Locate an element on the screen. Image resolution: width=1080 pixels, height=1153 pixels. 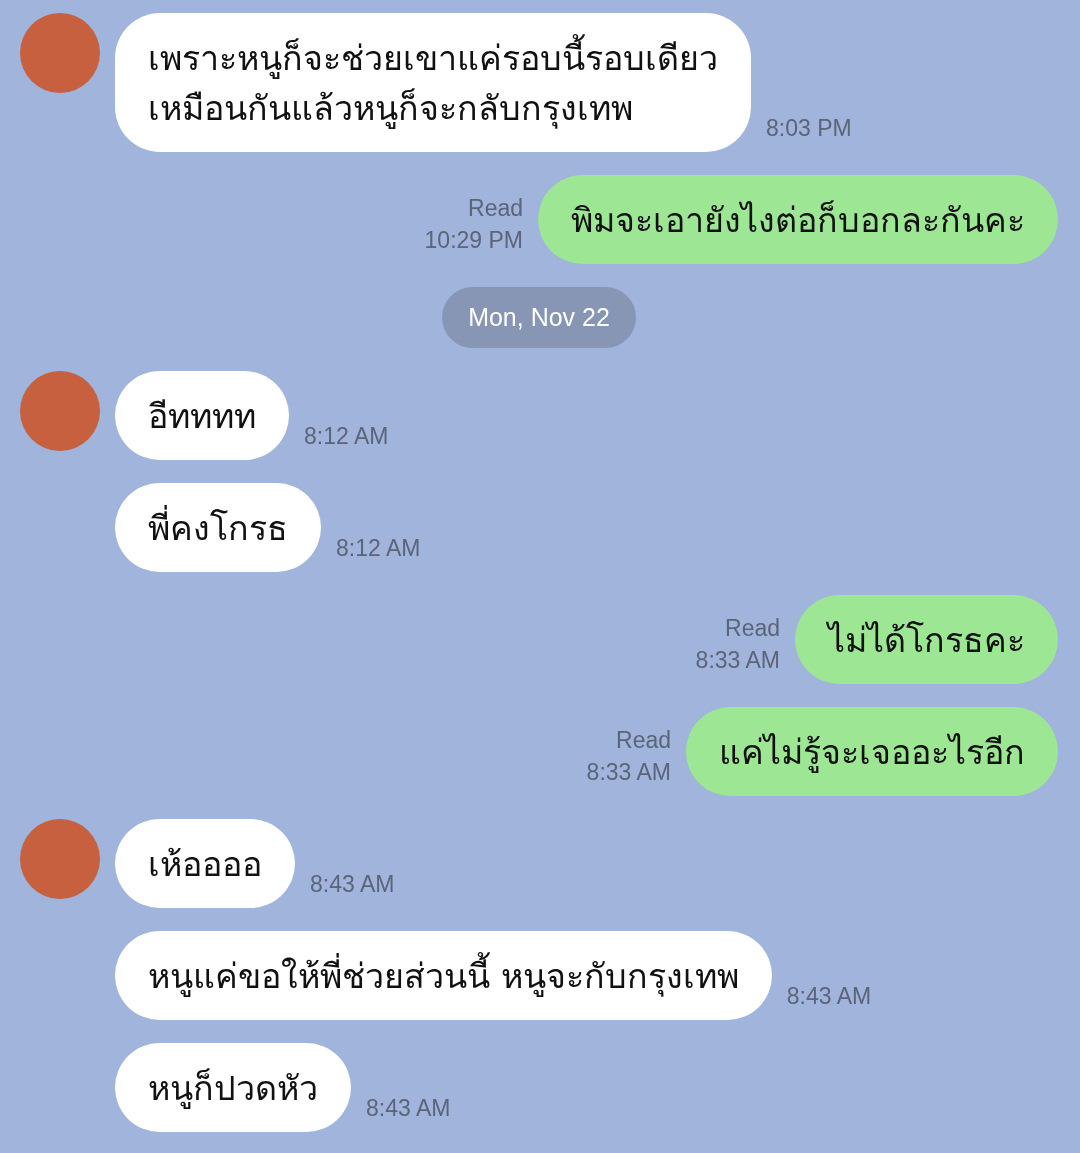
message-time: 10:29 PM is located at coordinates (473, 240).